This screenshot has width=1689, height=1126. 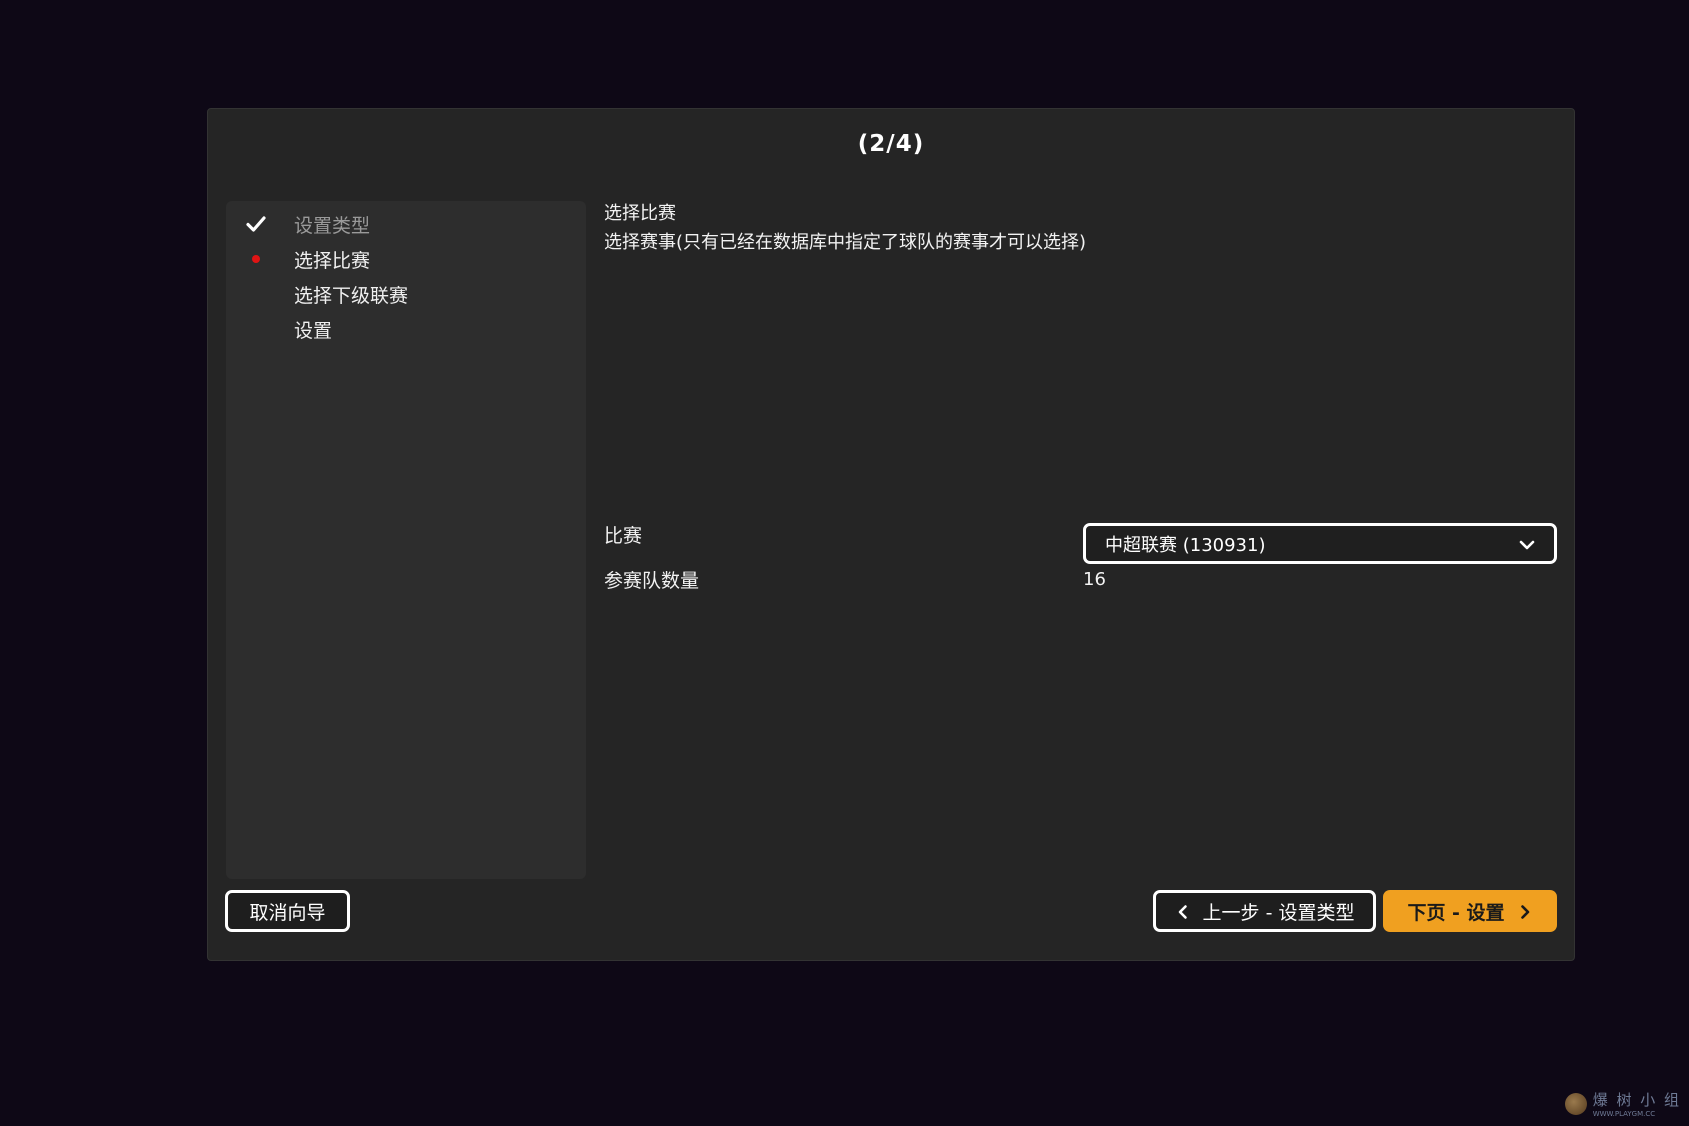 I want to click on content-heading: 选择比赛, so click(x=640, y=213).